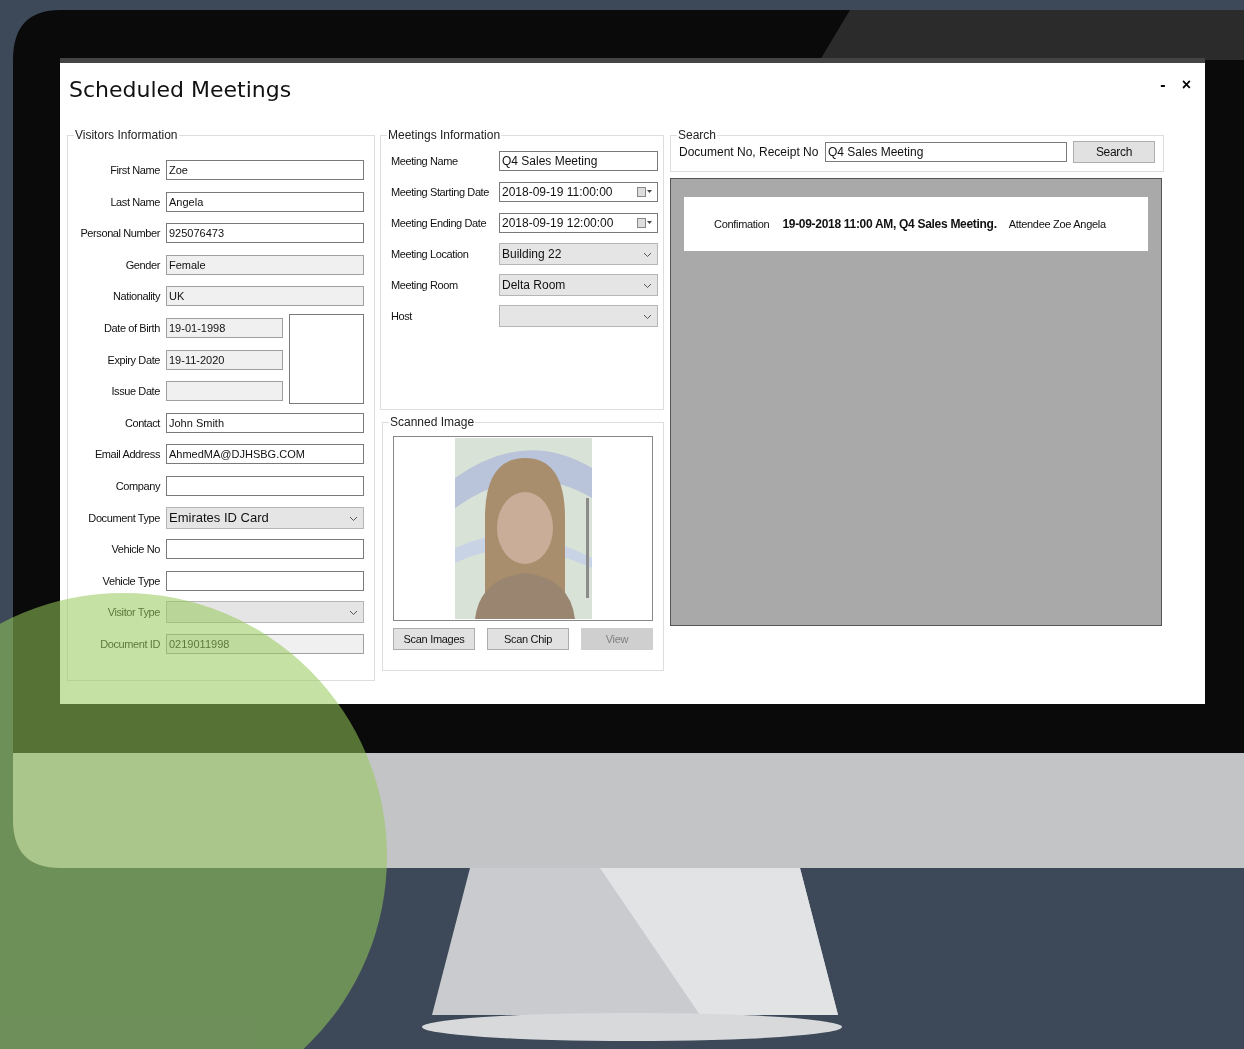  What do you see at coordinates (578, 284) in the screenshot?
I see `dropdown-field: Delta Room` at bounding box center [578, 284].